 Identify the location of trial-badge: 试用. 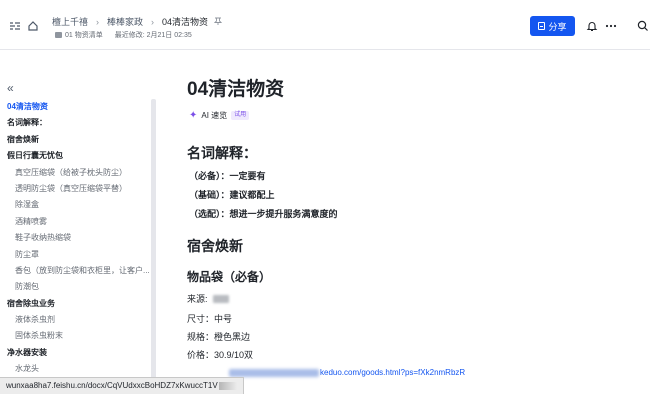
(240, 115).